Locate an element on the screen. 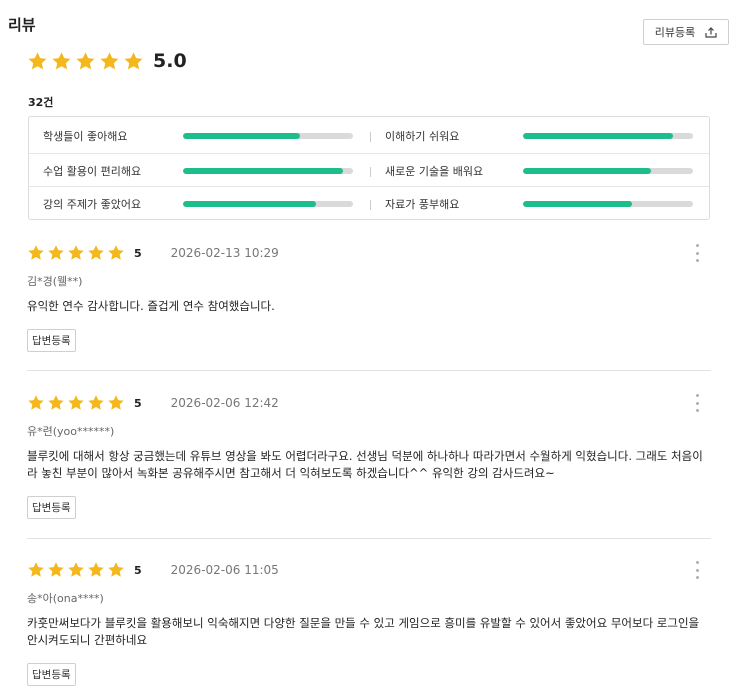 Image resolution: width=744 pixels, height=700 pixels. feature-label: 자료가 풍부해요 is located at coordinates (422, 204).